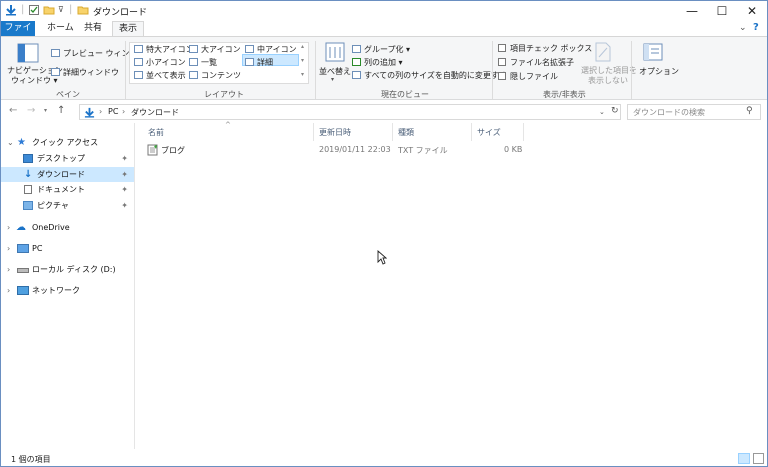 This screenshot has width=768, height=467. Describe the element at coordinates (608, 80) in the screenshot. I see `hide-selected-label-2: 表示しない` at that location.